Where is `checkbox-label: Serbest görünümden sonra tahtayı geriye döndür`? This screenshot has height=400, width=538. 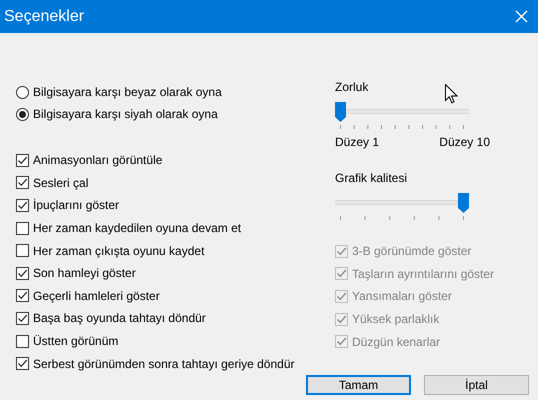 checkbox-label: Serbest görünümden sonra tahtayı geriye döndür is located at coordinates (163, 363).